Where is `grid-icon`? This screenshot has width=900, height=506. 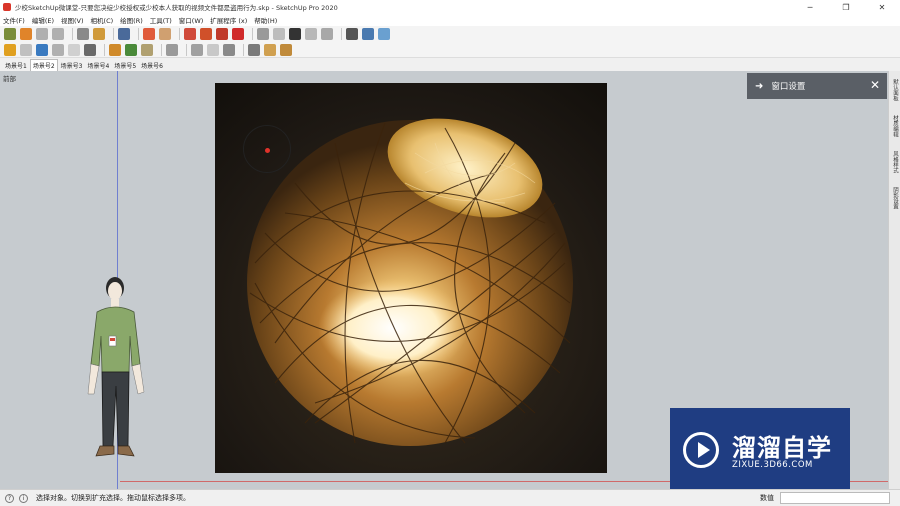
grid-icon is located at coordinates (165, 34).